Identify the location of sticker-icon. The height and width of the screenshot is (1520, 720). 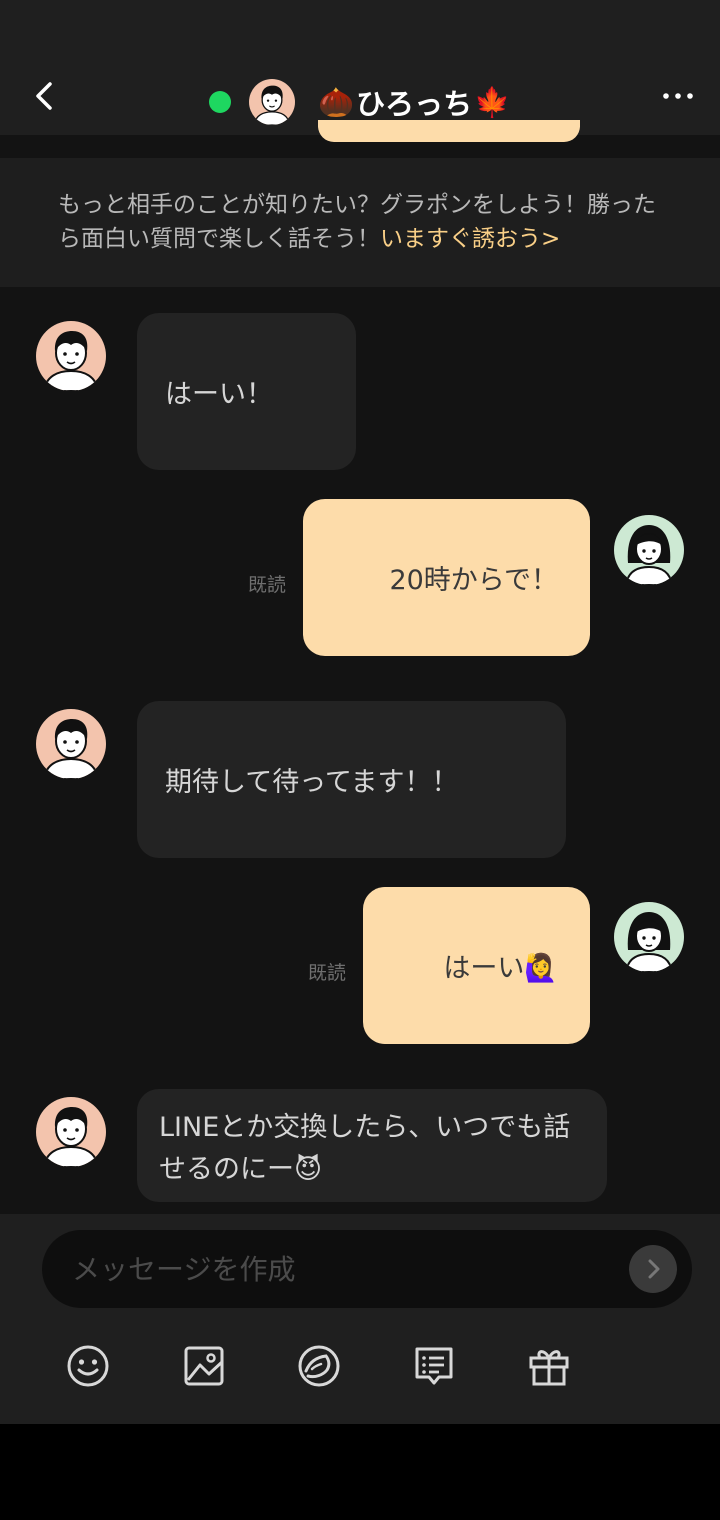
(319, 1366).